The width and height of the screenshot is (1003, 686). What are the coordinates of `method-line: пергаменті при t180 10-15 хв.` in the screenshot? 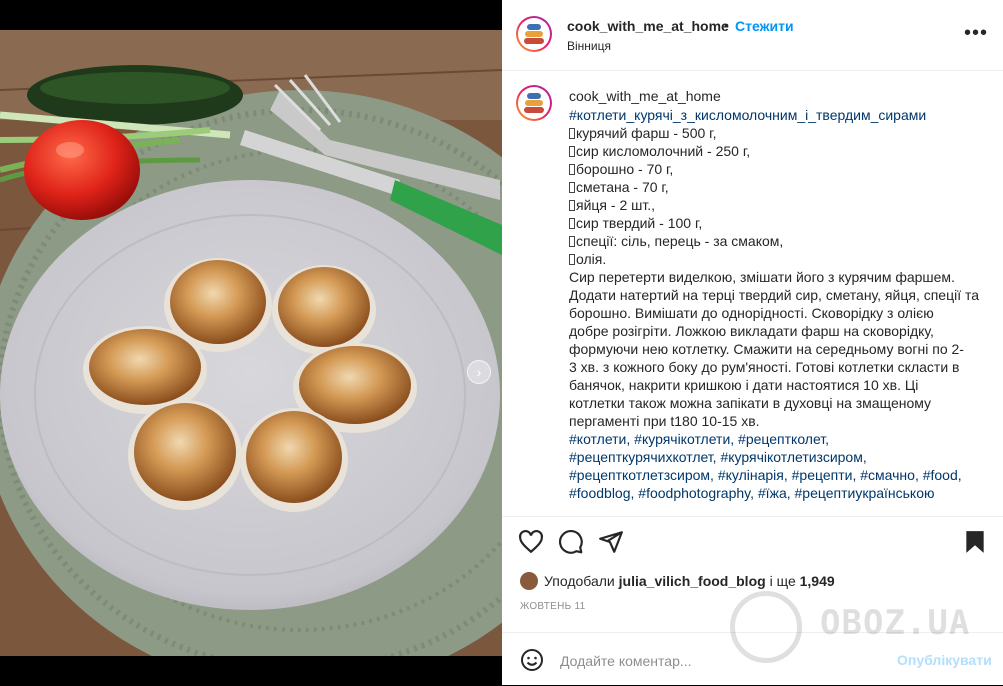 It's located at (664, 421).